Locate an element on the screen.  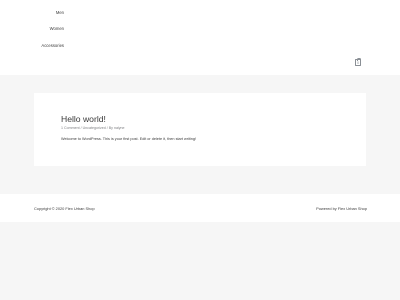
nav-item-men: Men is located at coordinates (60, 12).